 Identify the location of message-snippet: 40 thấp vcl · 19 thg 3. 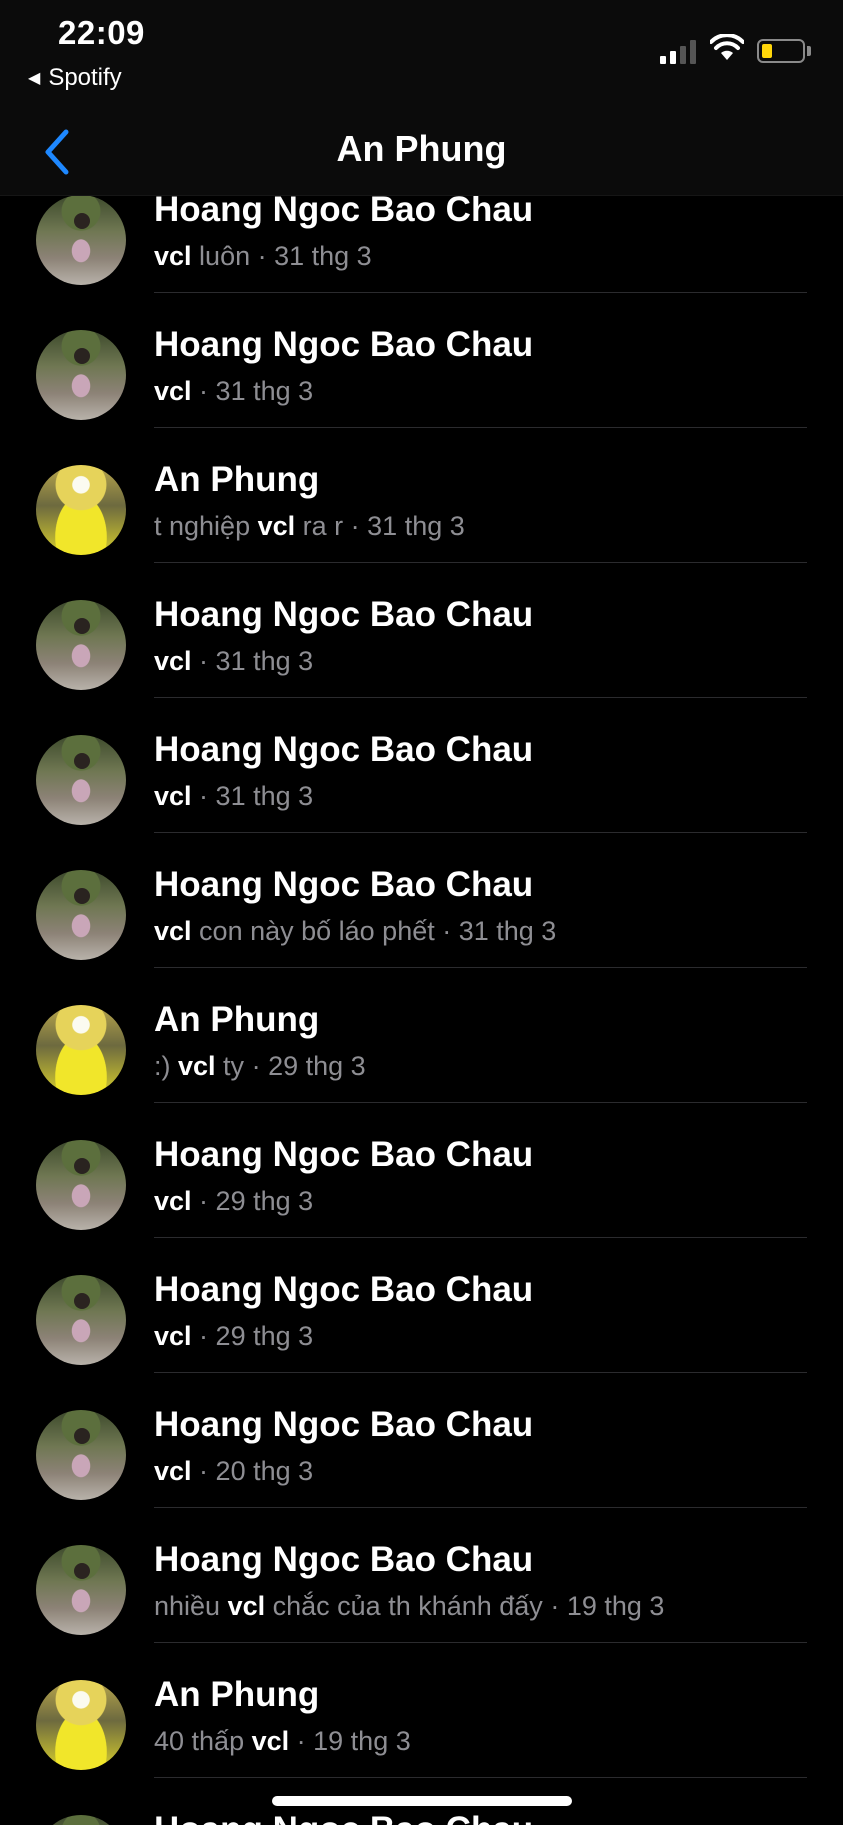
(282, 1741).